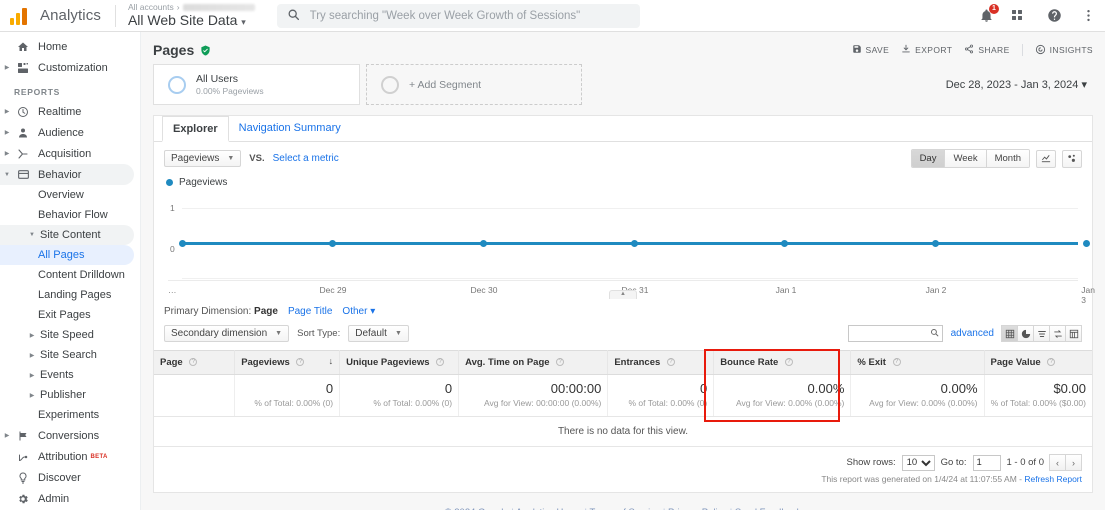  I want to click on next-page-button: ›, so click(1073, 462).